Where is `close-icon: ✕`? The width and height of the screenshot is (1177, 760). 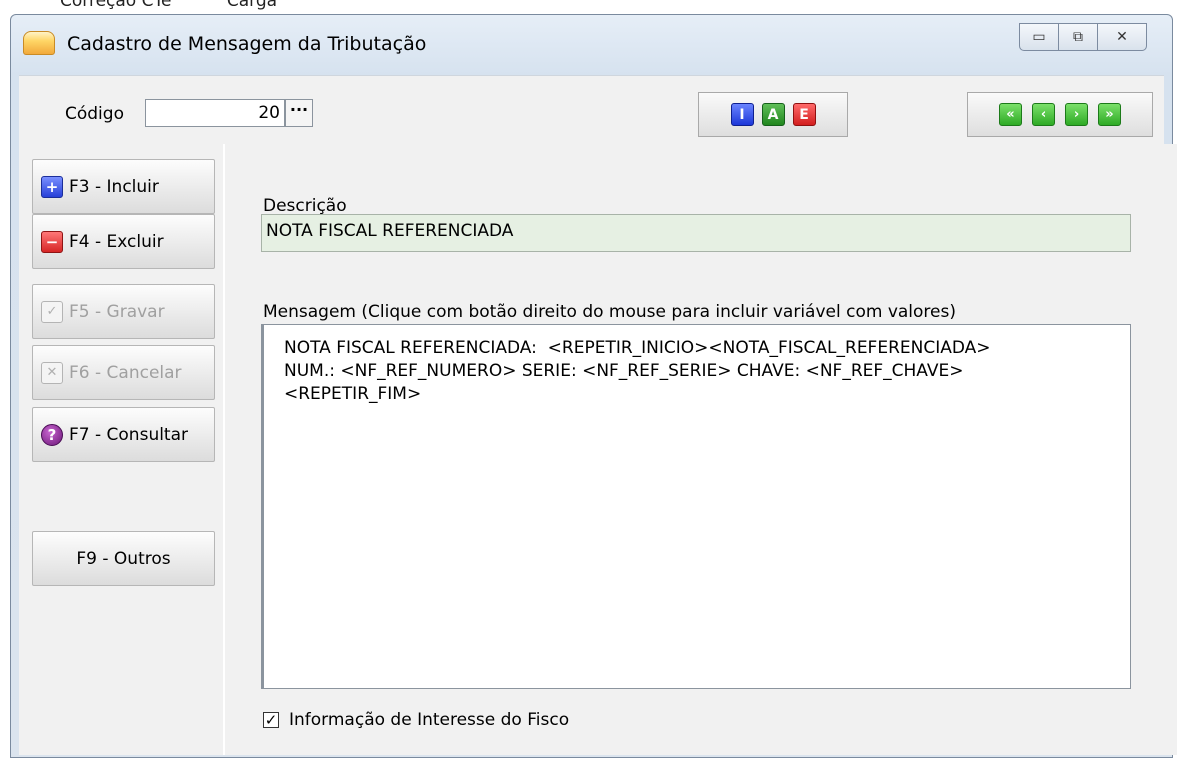
close-icon: ✕ is located at coordinates (1122, 37).